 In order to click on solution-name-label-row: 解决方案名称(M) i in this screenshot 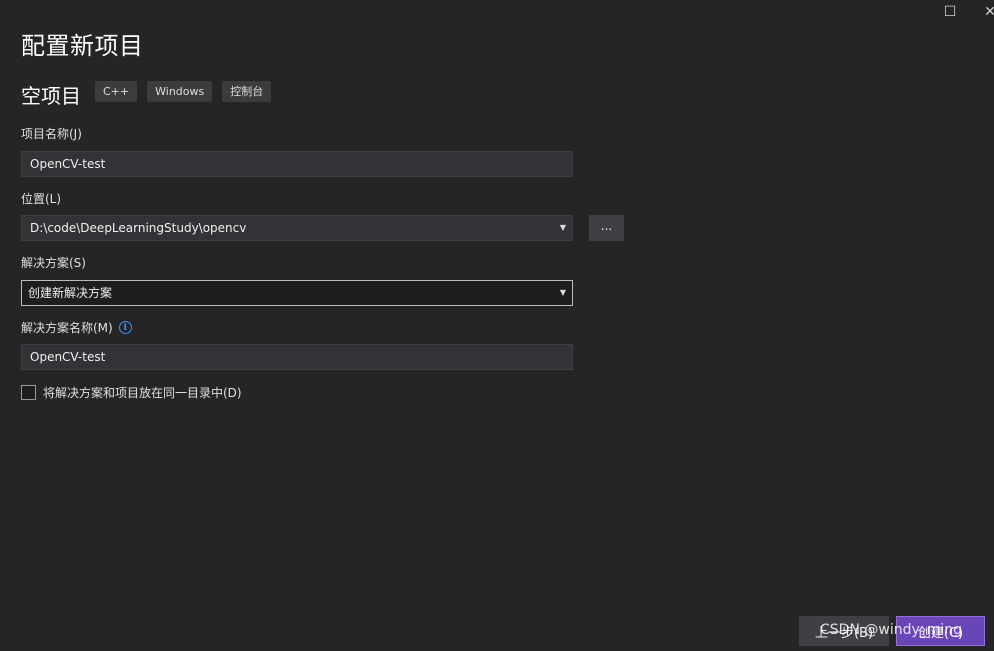, I will do `click(76, 327)`.